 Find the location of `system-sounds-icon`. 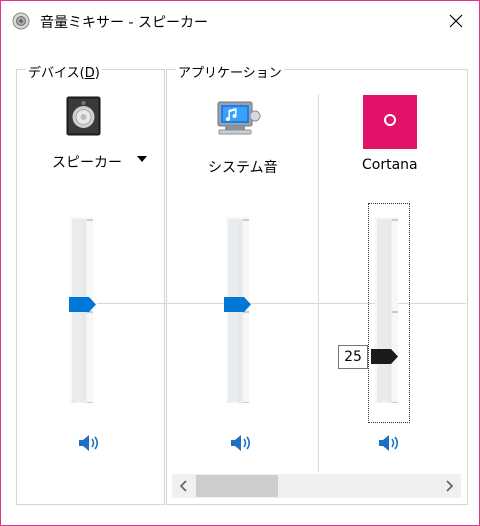

system-sounds-icon is located at coordinates (239, 118).